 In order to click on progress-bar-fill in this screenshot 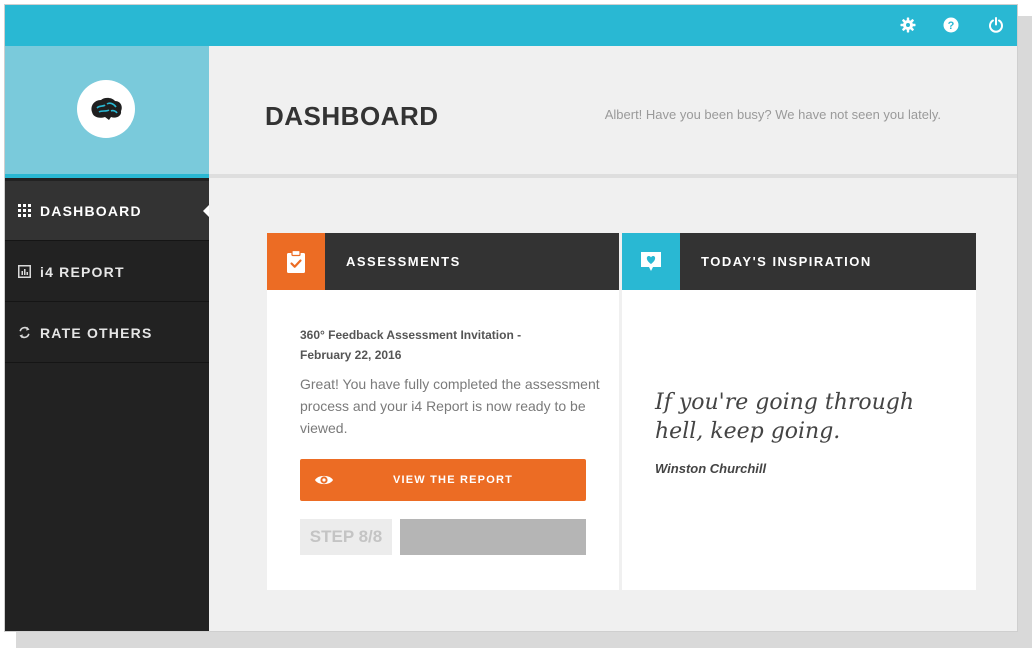, I will do `click(493, 537)`.